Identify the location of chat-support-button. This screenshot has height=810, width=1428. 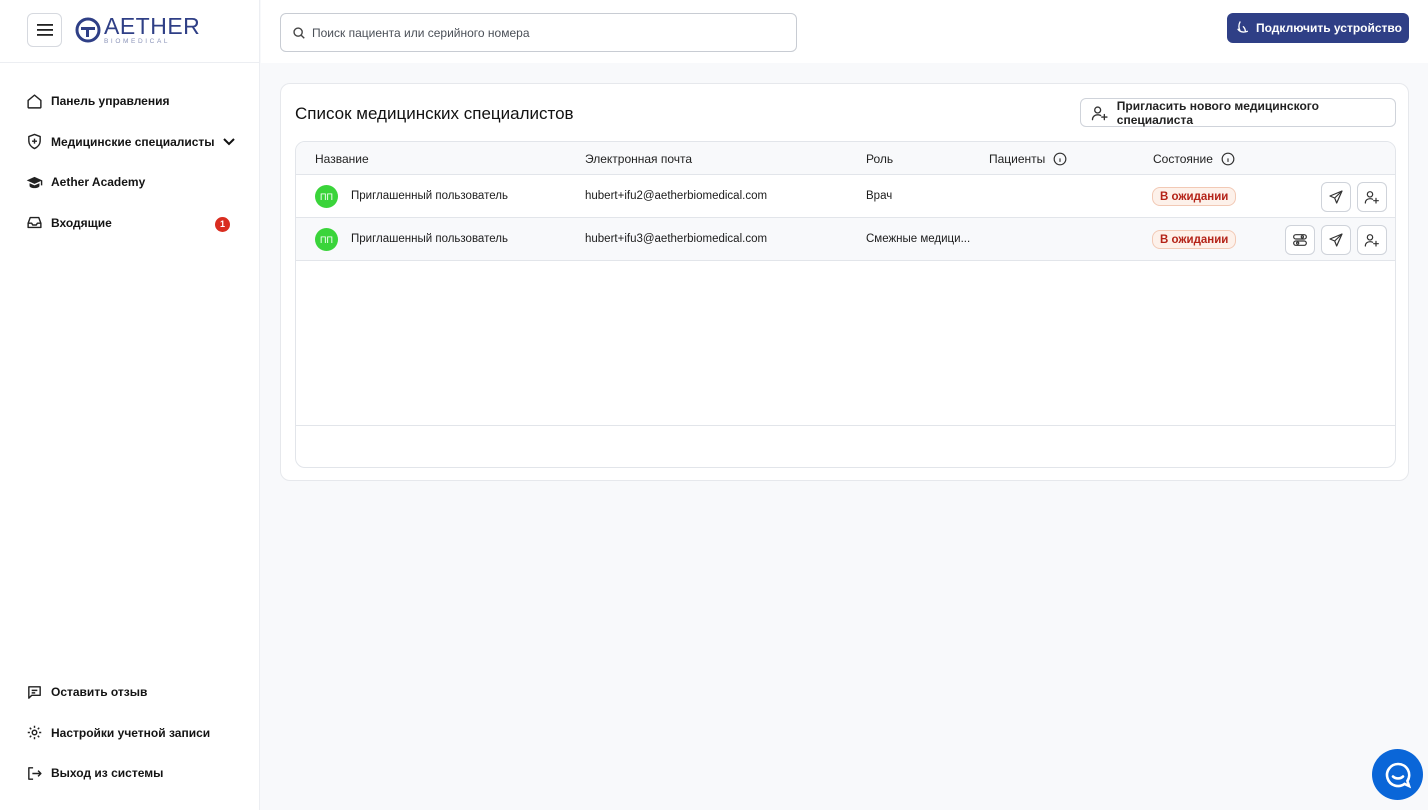
(1397, 774).